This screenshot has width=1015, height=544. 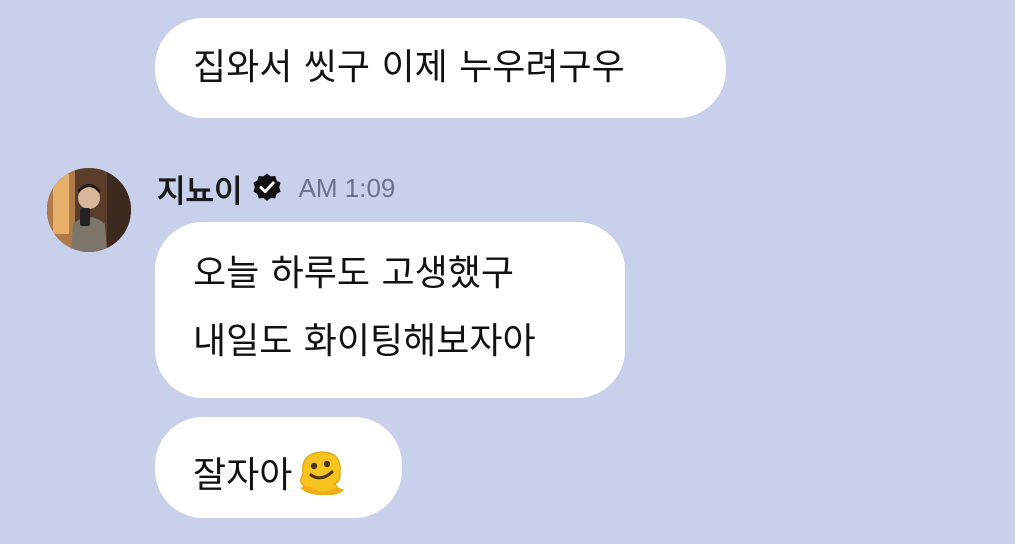 I want to click on profile-photo, so click(x=89, y=210).